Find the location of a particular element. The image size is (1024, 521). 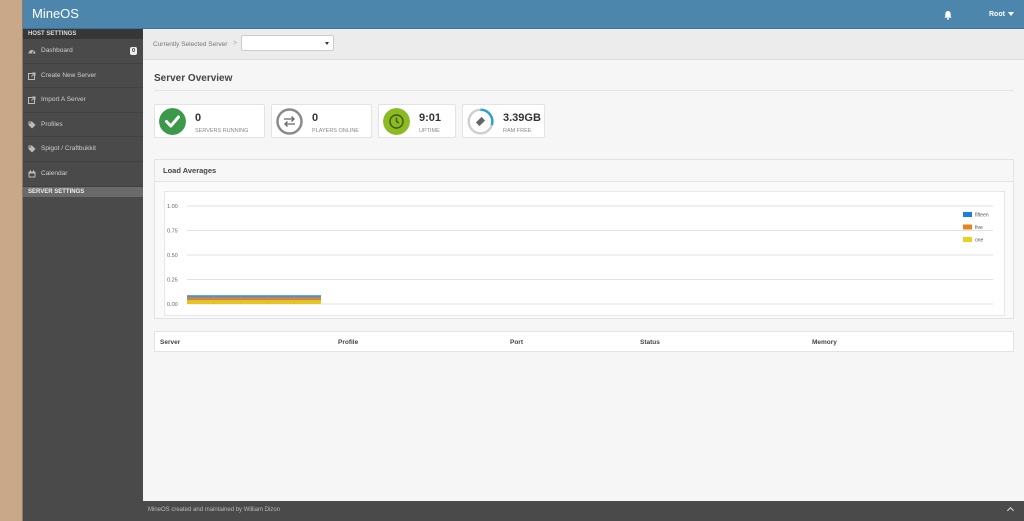

column-header-status: Status is located at coordinates (650, 342).